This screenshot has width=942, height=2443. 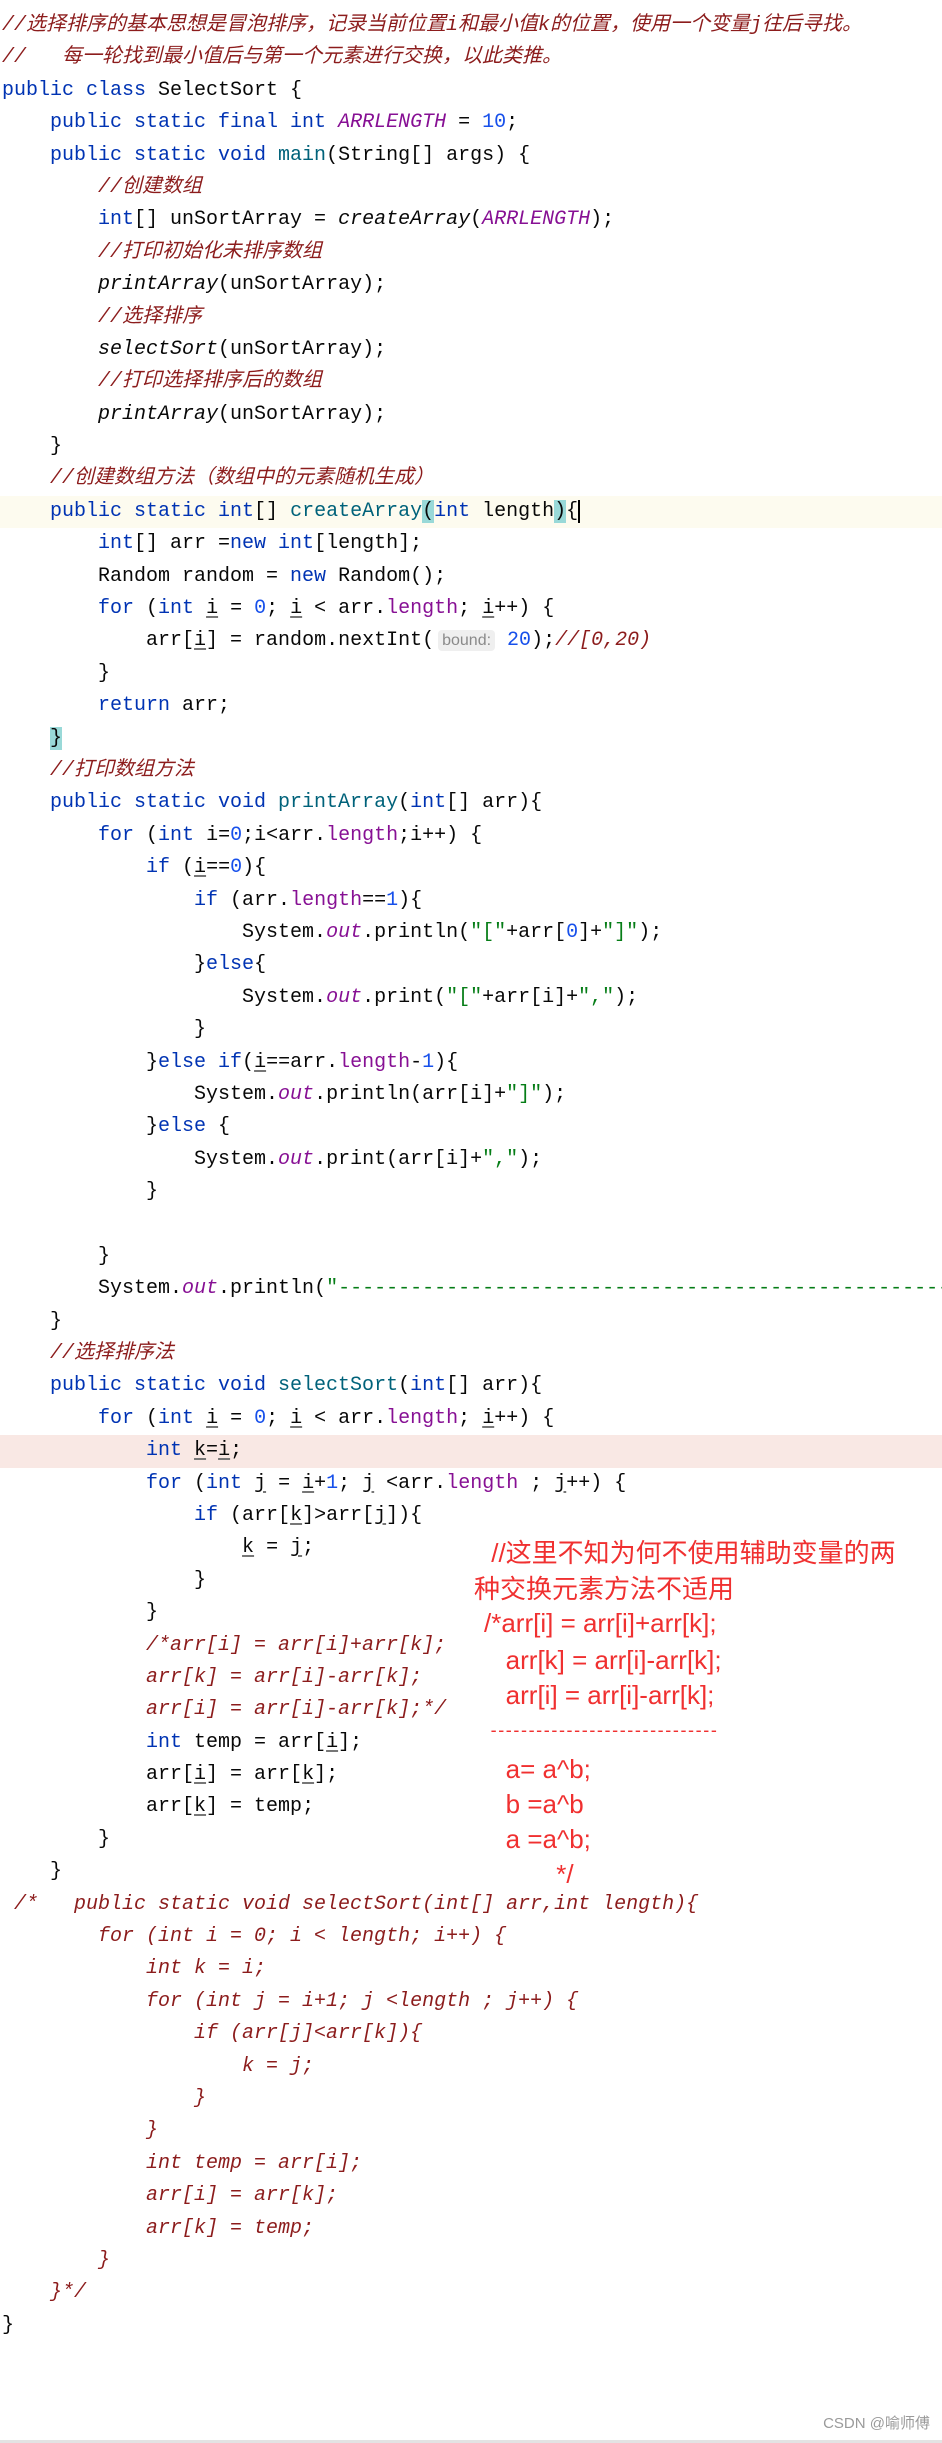 What do you see at coordinates (560, 1483) in the screenshot?
I see `code-token: j` at bounding box center [560, 1483].